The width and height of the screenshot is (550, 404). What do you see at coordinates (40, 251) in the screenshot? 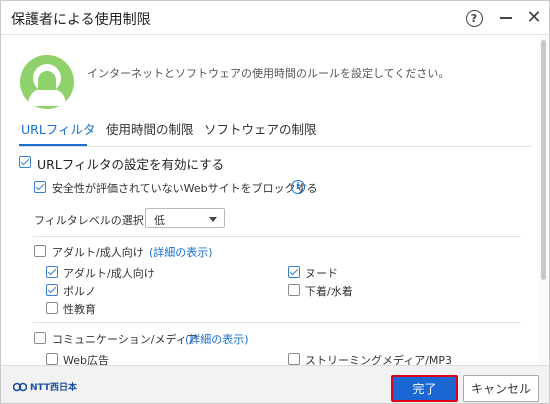
I see `category-adult-checkbox` at bounding box center [40, 251].